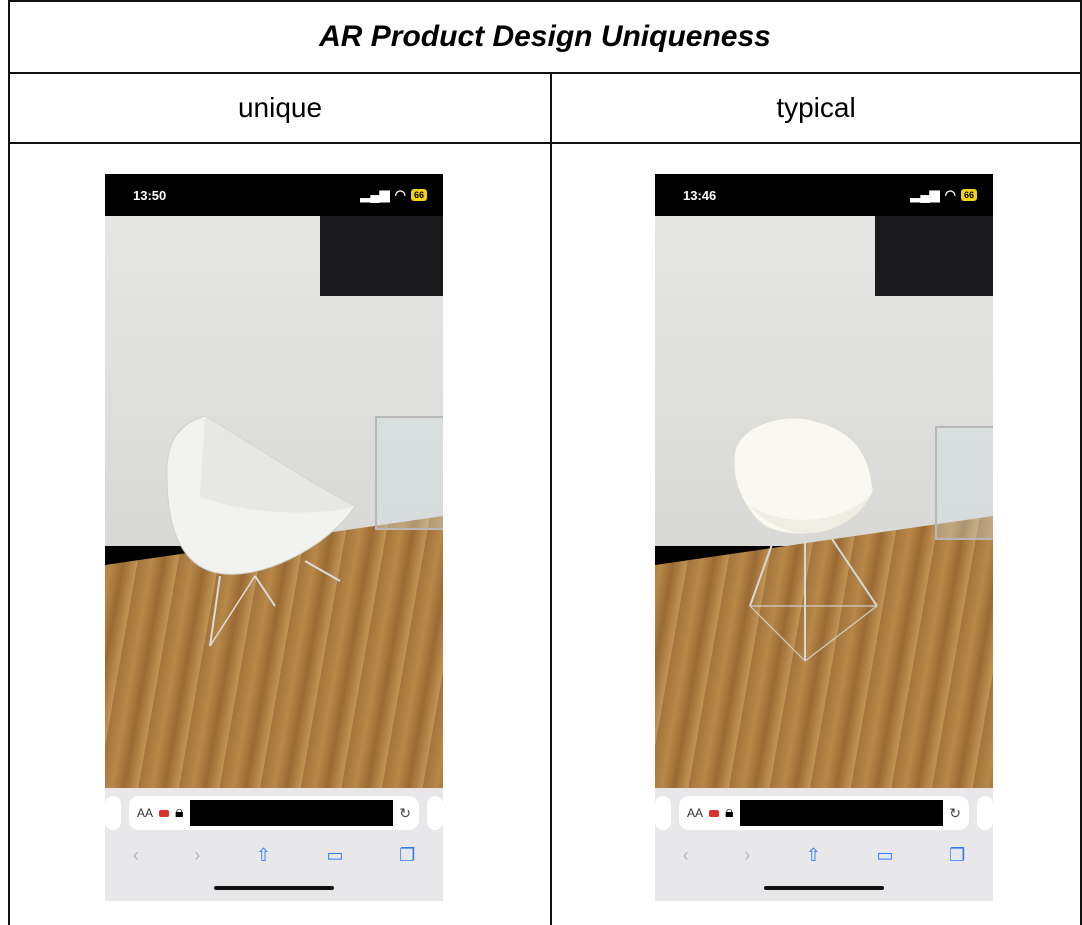 Image resolution: width=1082 pixels, height=925 pixels. I want to click on column-header-unique: unique, so click(280, 107).